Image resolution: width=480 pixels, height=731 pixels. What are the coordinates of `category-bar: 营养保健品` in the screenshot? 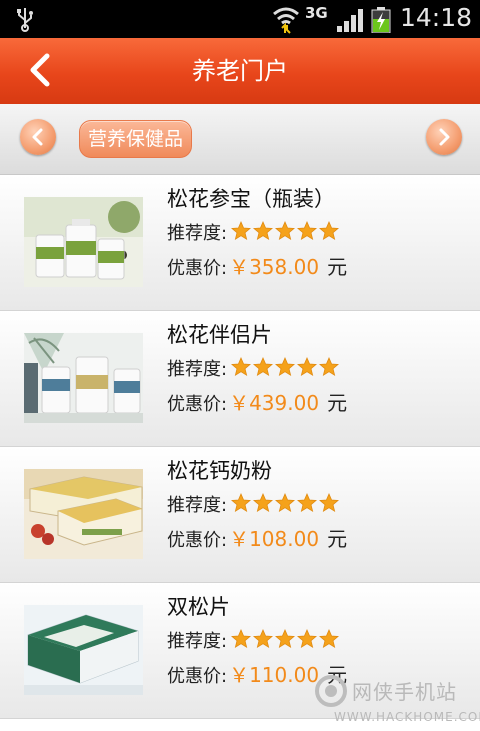 It's located at (240, 139).